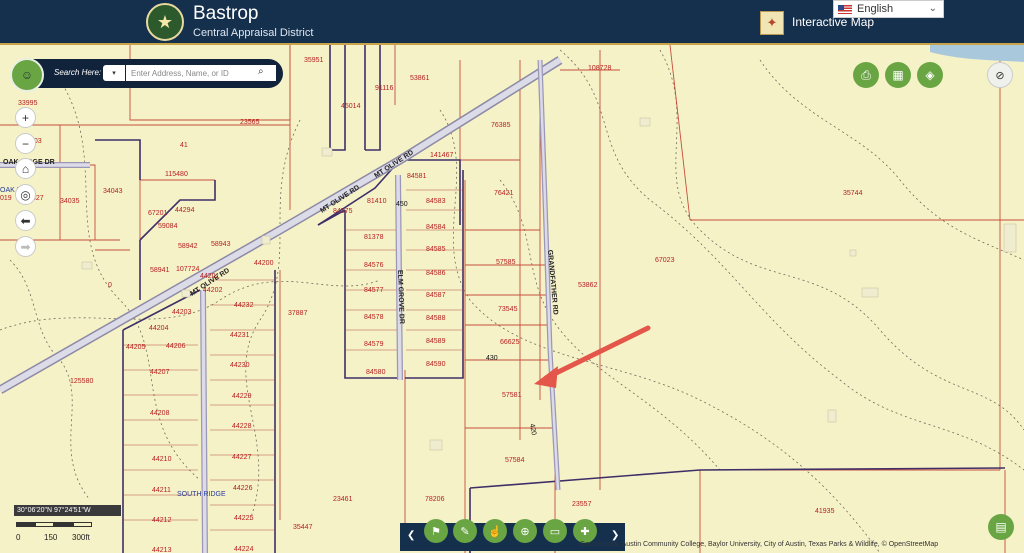  I want to click on parcel-id: 37887, so click(298, 313).